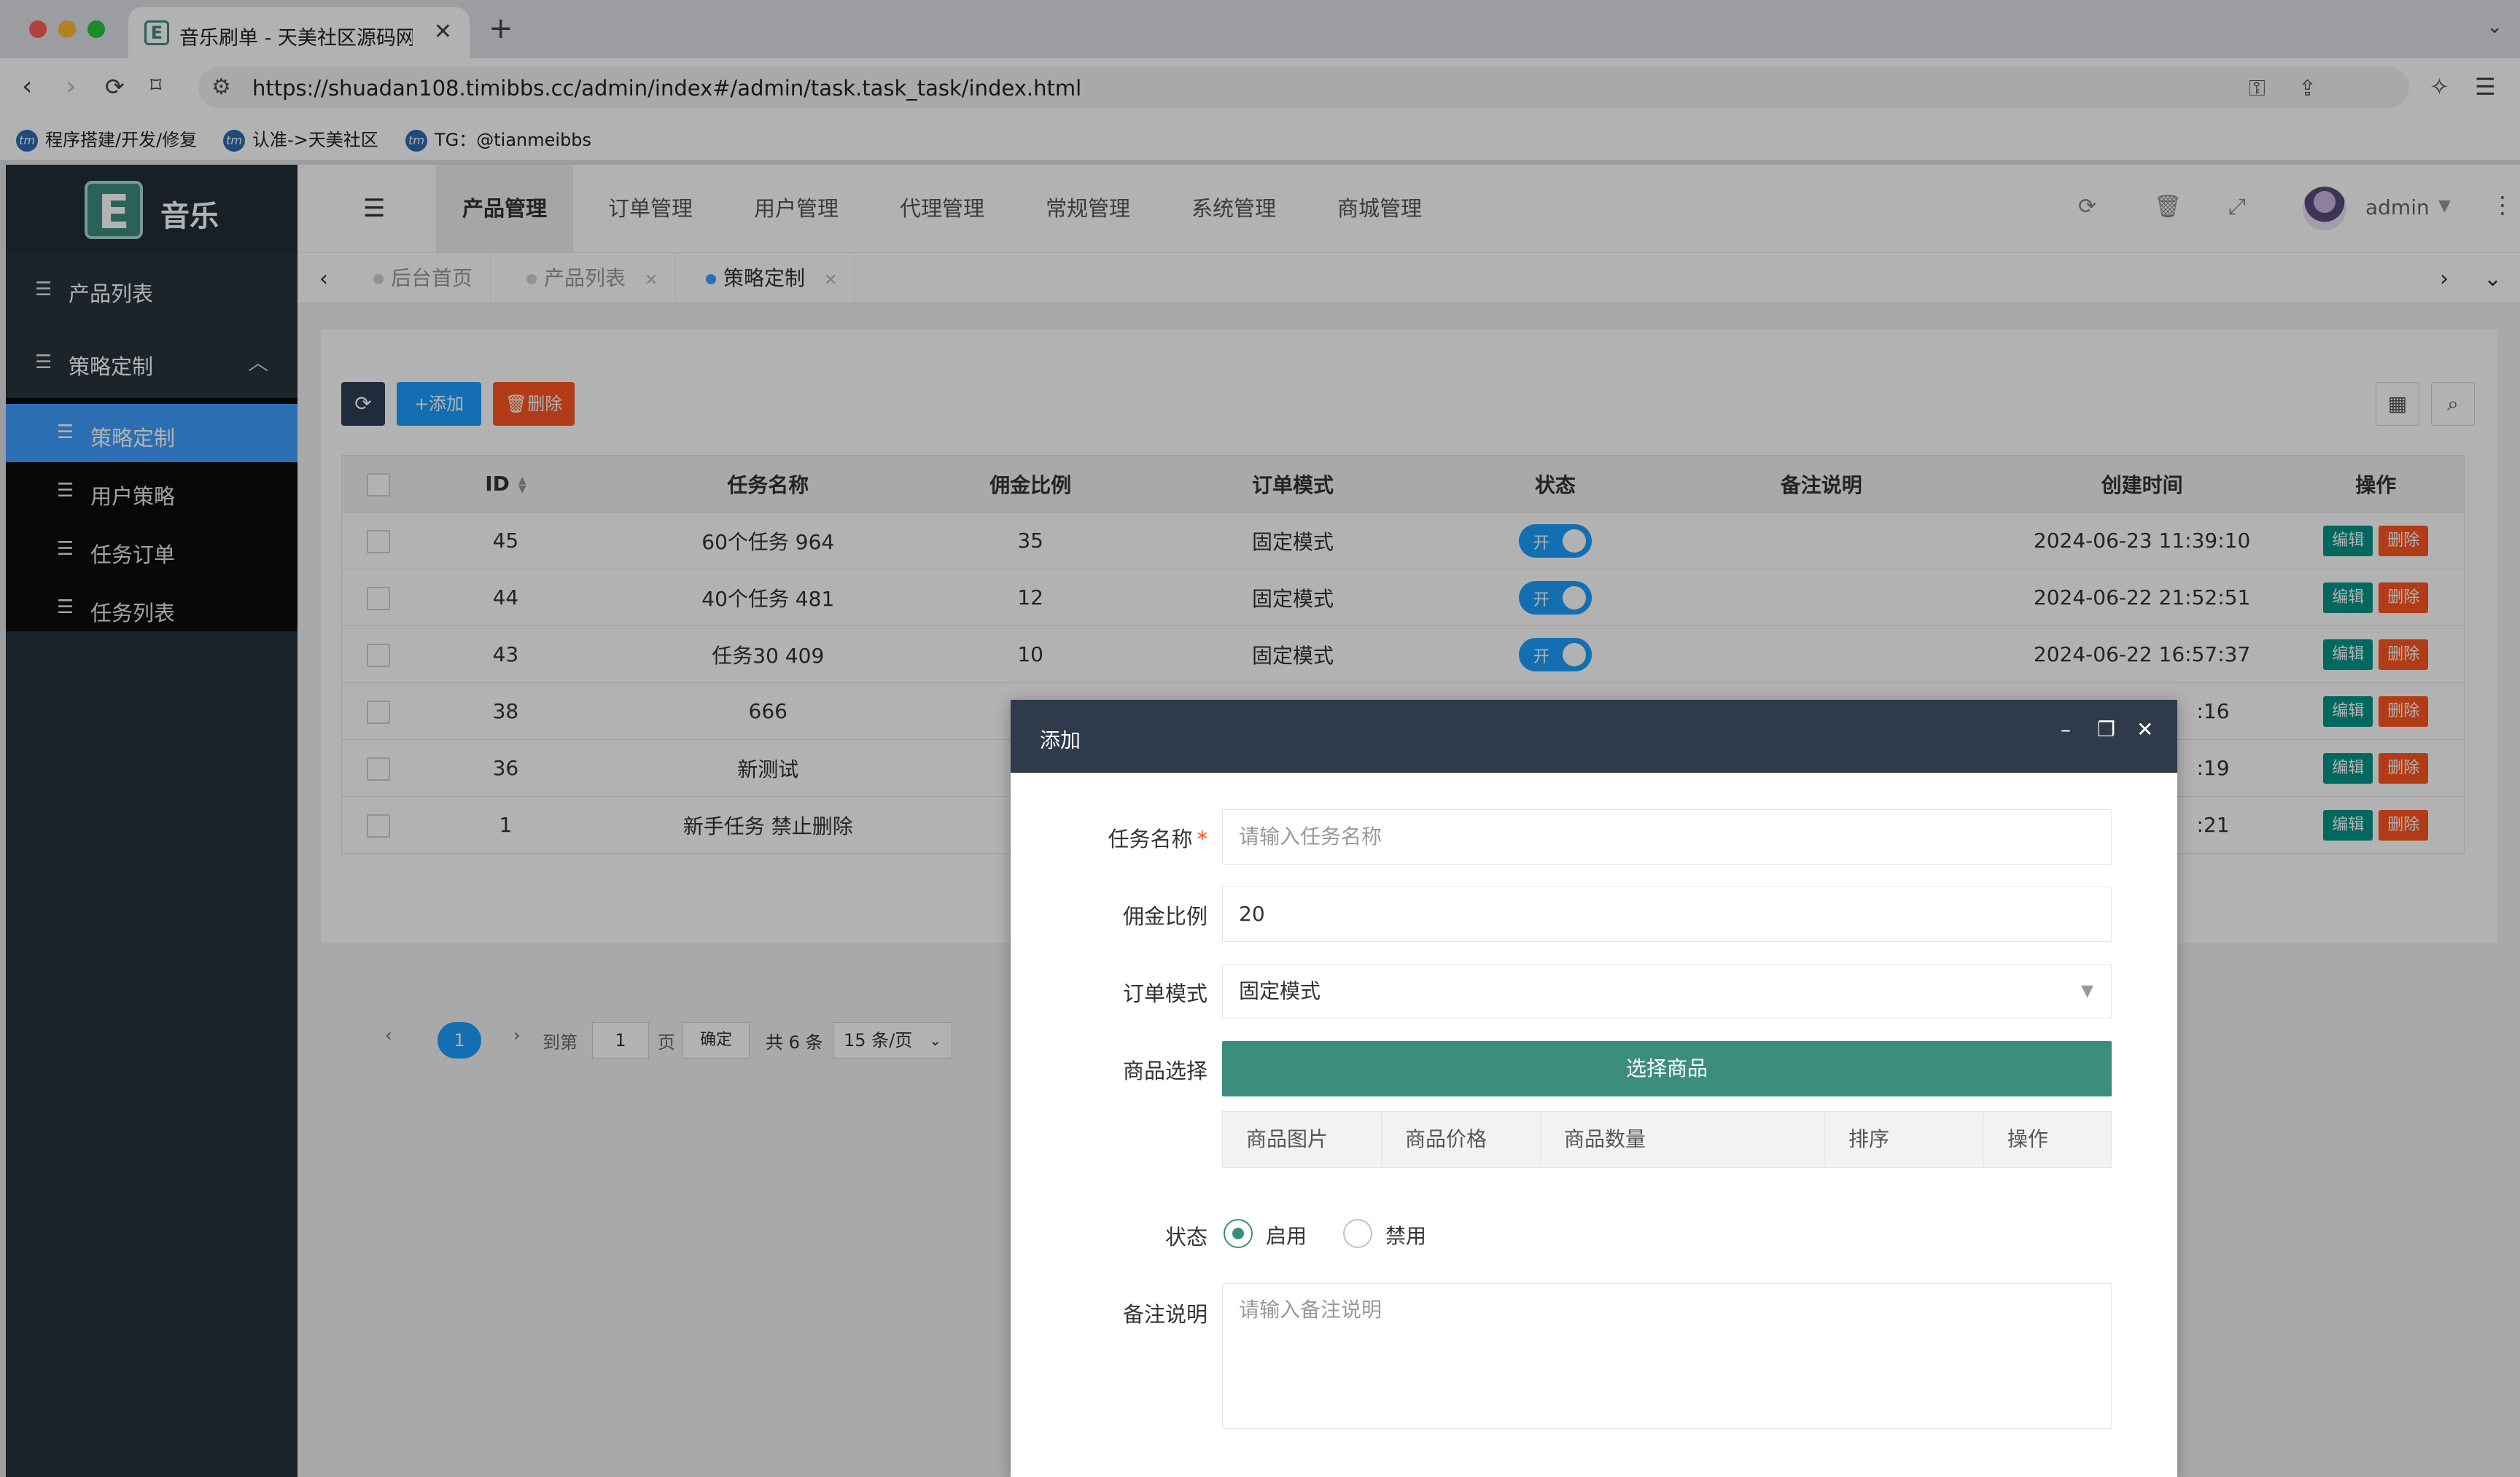 The width and height of the screenshot is (2520, 1477). I want to click on order-mode-select: 固定模式 ▼, so click(1667, 992).